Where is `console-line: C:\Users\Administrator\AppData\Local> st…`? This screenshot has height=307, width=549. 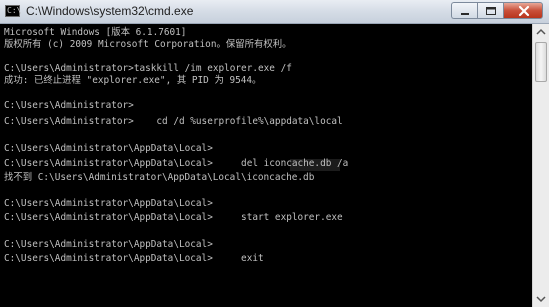 console-line: C:\Users\Administrator\AppData\Local> st… is located at coordinates (173, 217).